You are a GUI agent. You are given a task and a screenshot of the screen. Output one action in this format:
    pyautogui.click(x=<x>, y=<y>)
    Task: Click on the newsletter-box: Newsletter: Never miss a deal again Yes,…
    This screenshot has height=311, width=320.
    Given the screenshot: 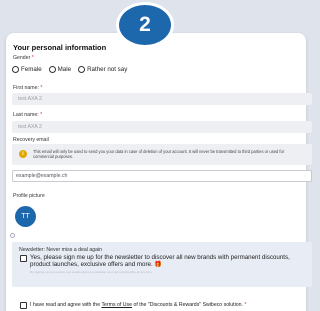 What is the action you would take?
    pyautogui.click(x=162, y=264)
    